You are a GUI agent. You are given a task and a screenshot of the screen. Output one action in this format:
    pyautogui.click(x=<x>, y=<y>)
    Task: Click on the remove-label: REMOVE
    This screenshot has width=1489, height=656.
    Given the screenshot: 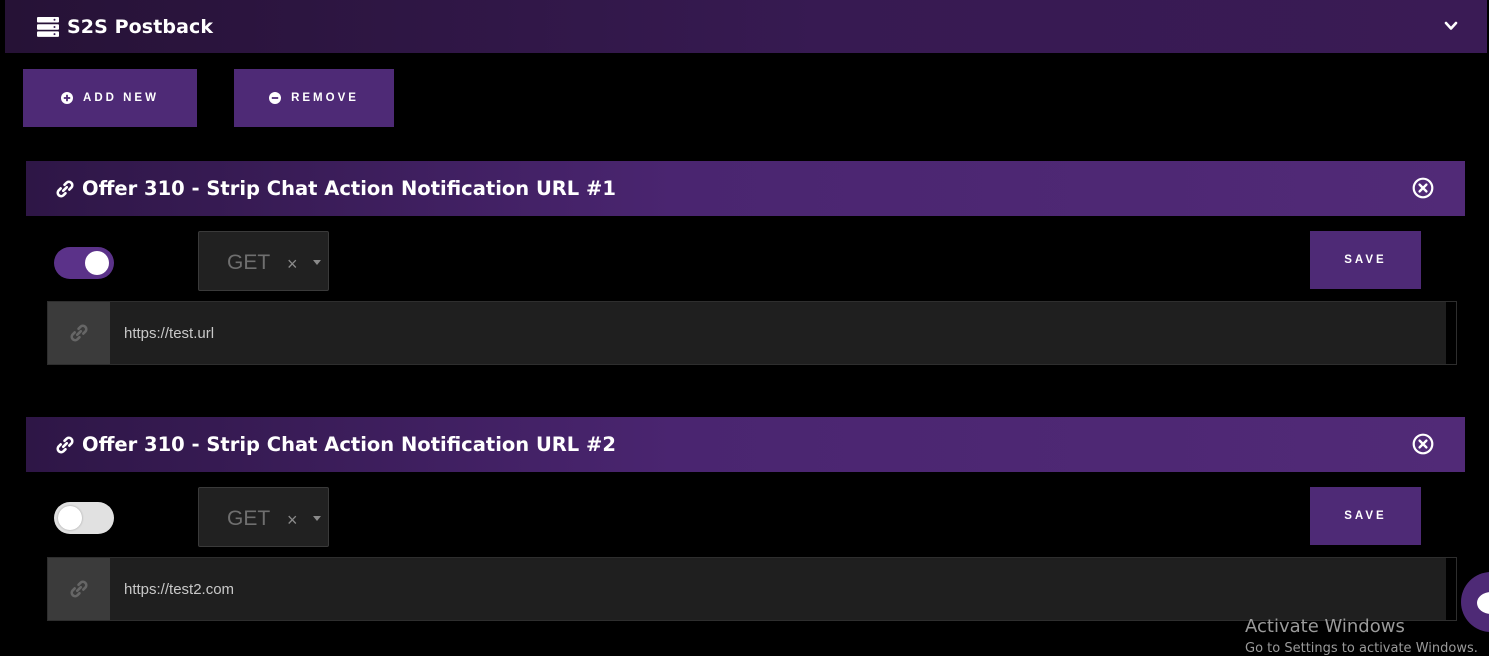 What is the action you would take?
    pyautogui.click(x=325, y=98)
    